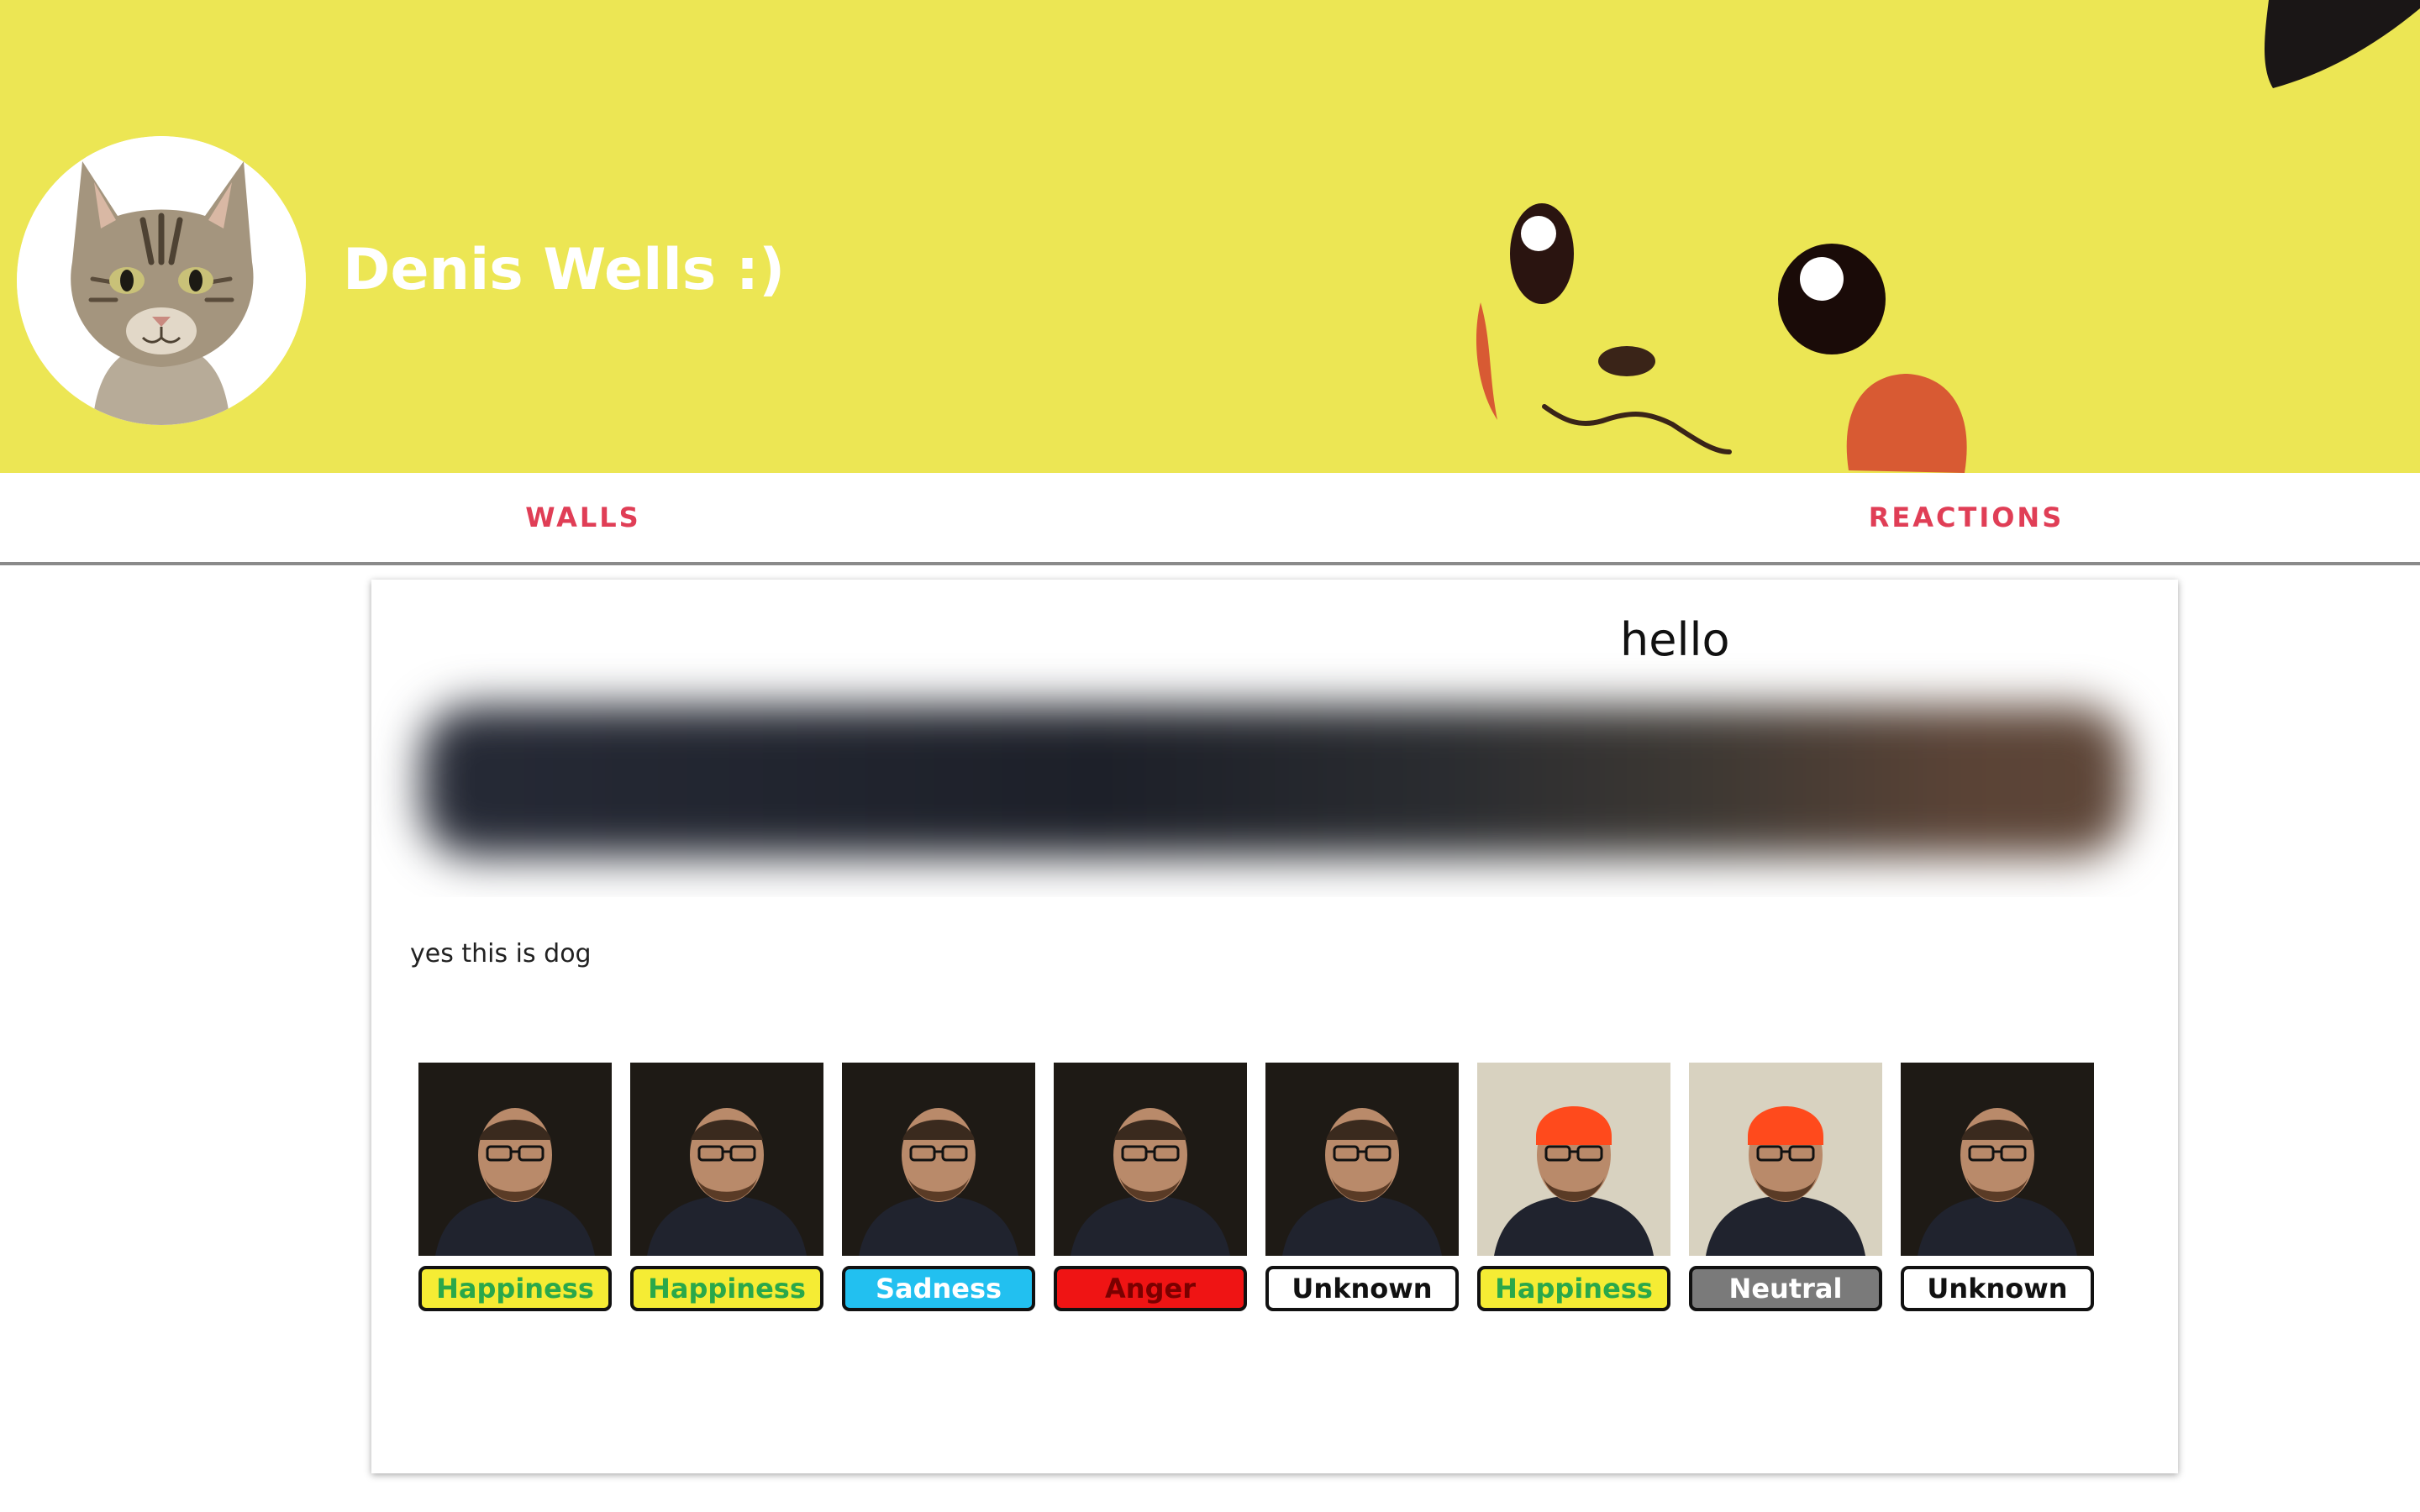 The height and width of the screenshot is (1512, 2420). Describe the element at coordinates (938, 1288) in the screenshot. I see `emotion-badge: Sadness` at that location.